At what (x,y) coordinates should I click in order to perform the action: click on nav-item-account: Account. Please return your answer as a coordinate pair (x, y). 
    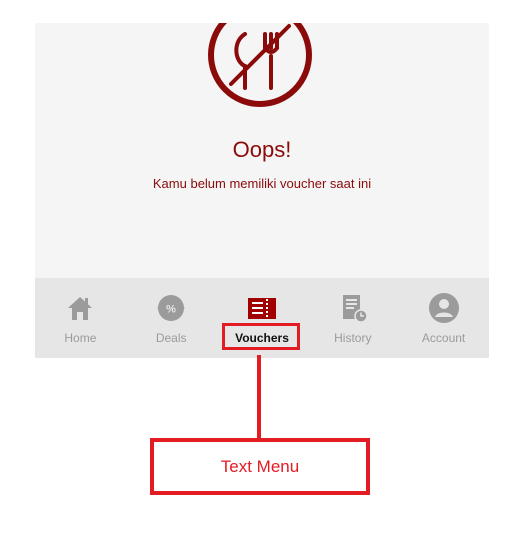
    Looking at the image, I should click on (443, 318).